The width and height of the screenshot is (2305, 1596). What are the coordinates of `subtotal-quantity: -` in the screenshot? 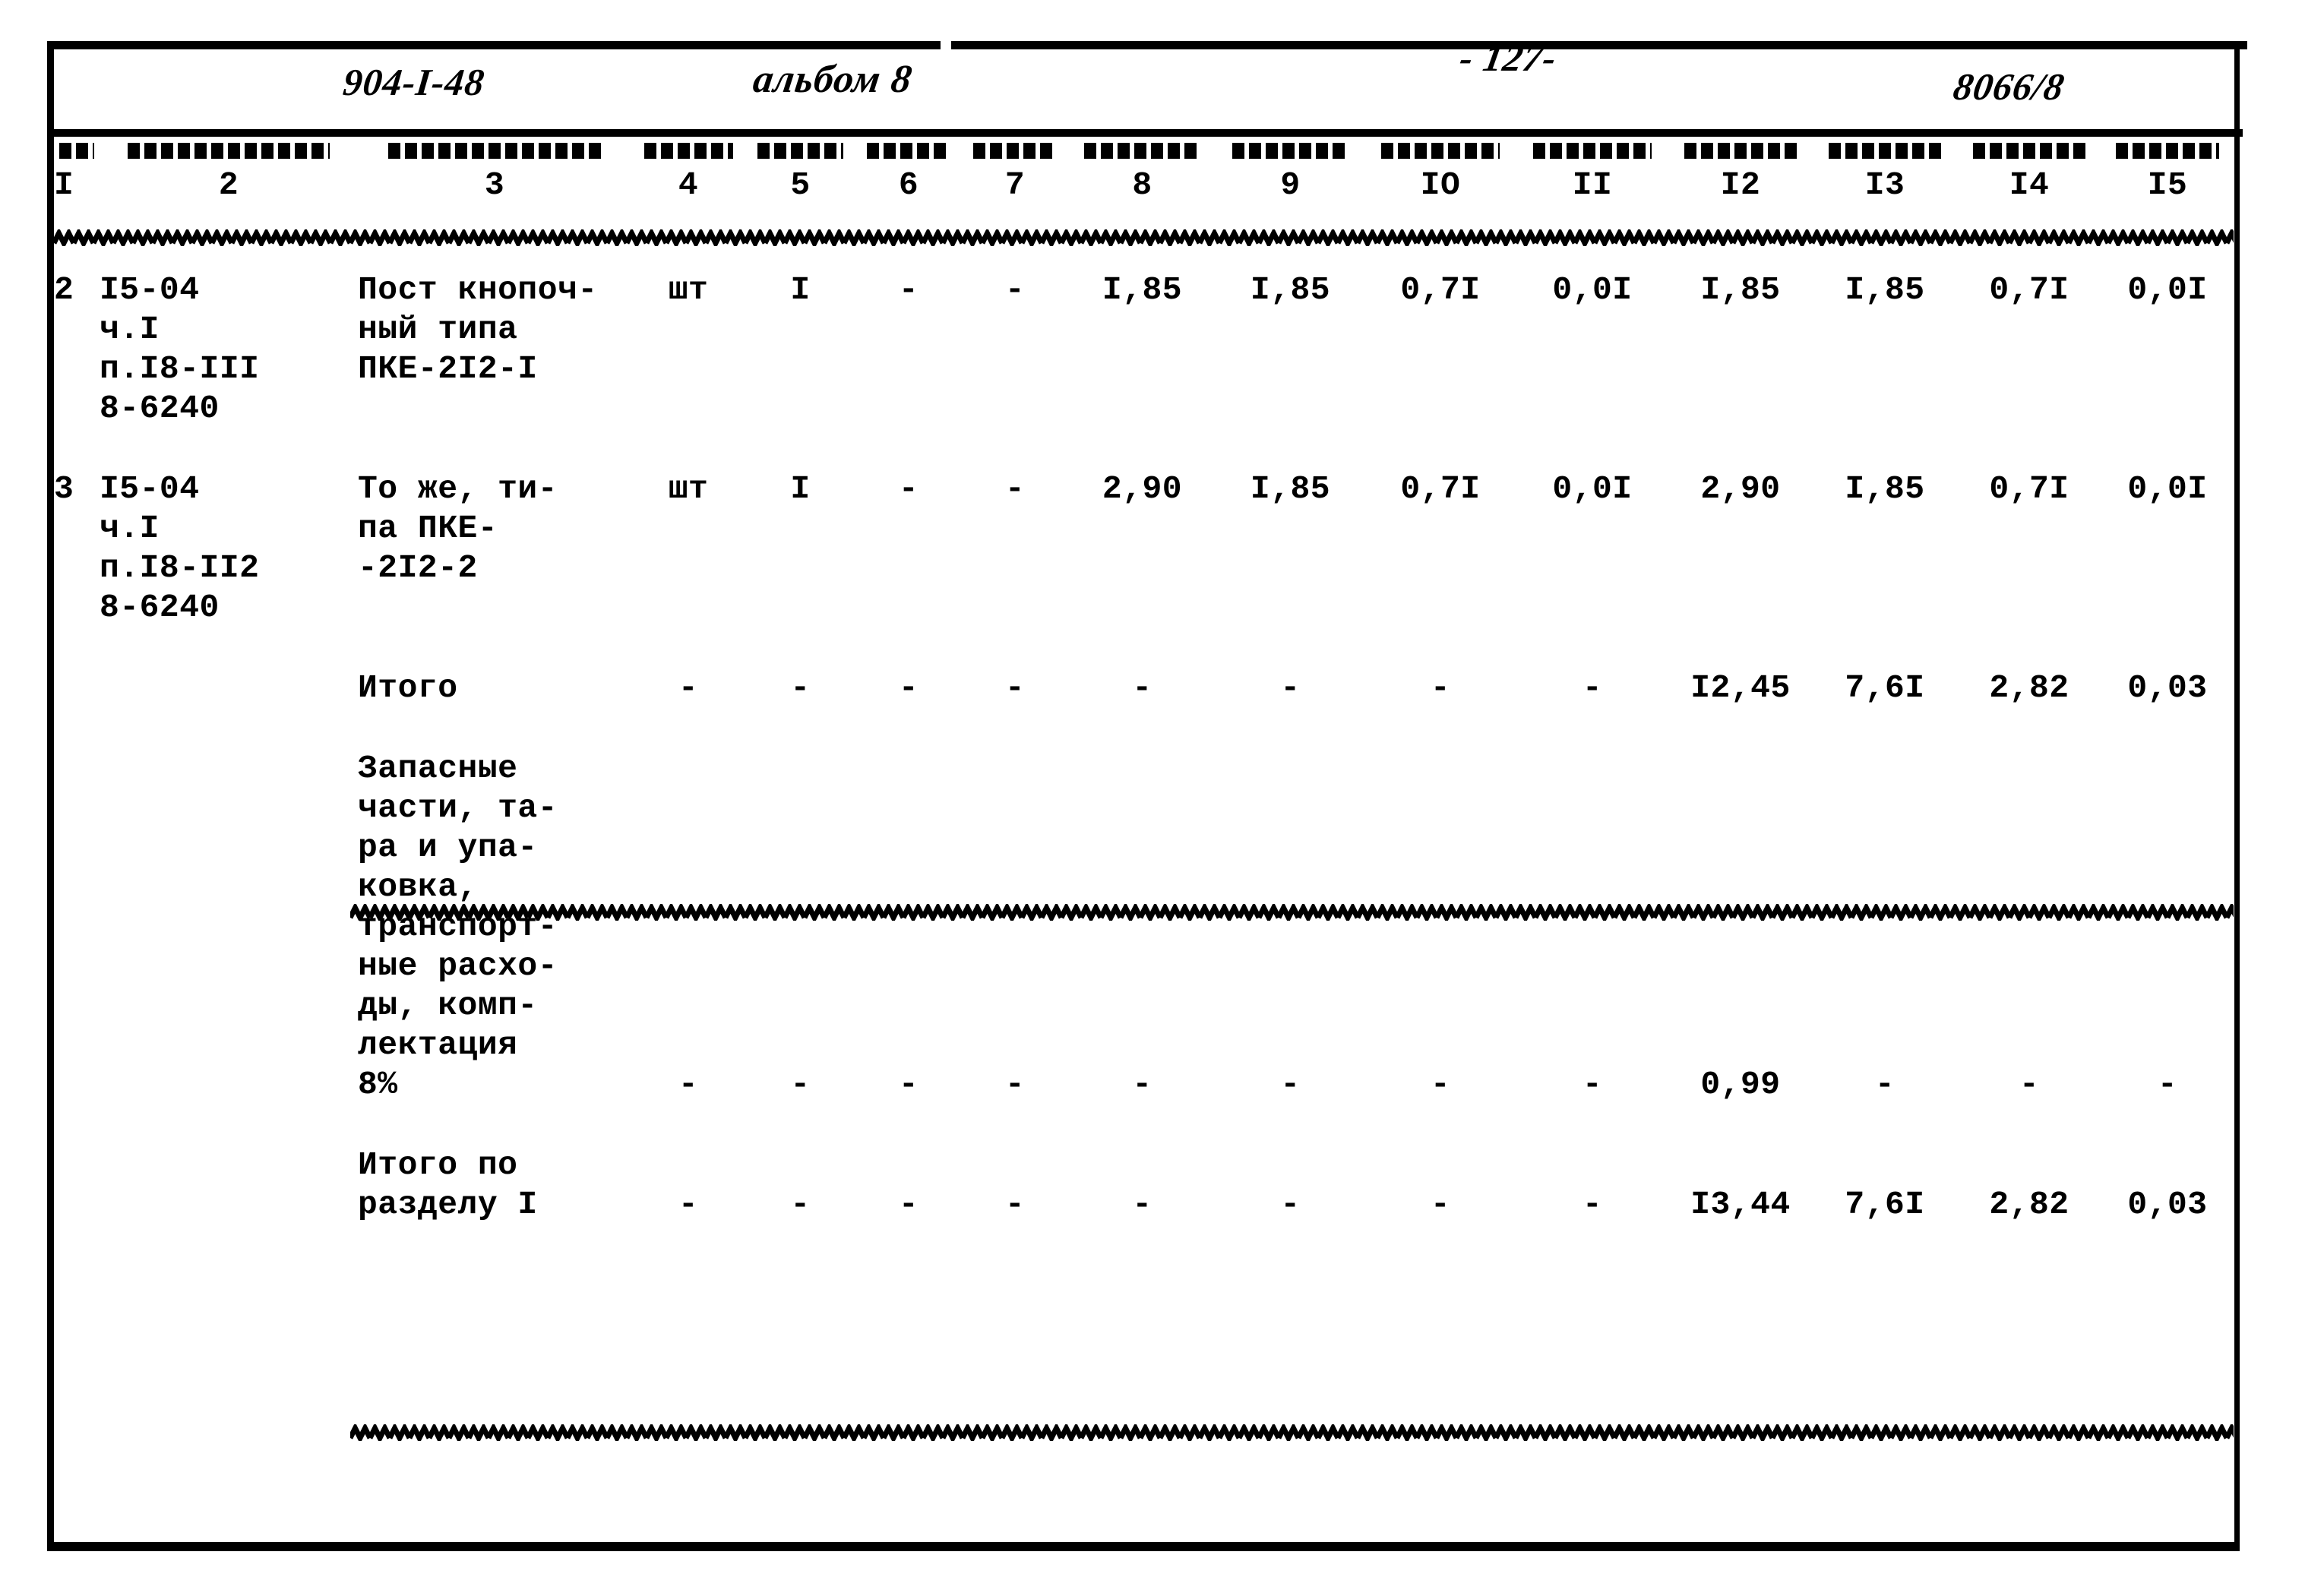 It's located at (800, 687).